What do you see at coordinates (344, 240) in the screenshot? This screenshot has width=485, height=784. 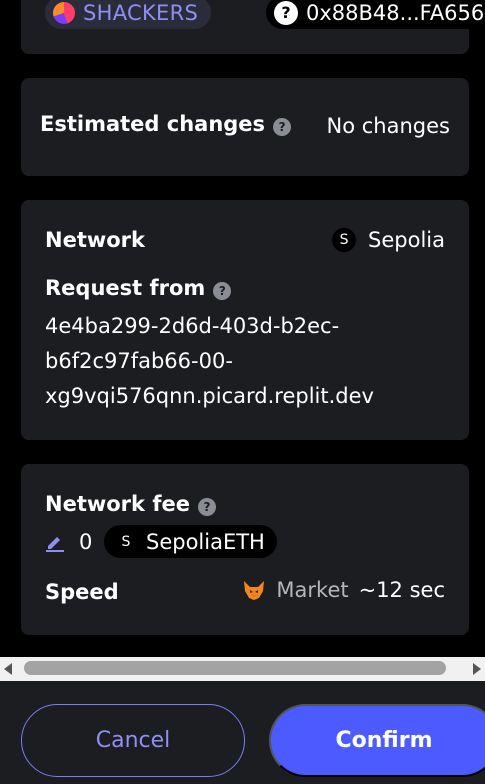 I see `sepolia-network-icon: S` at bounding box center [344, 240].